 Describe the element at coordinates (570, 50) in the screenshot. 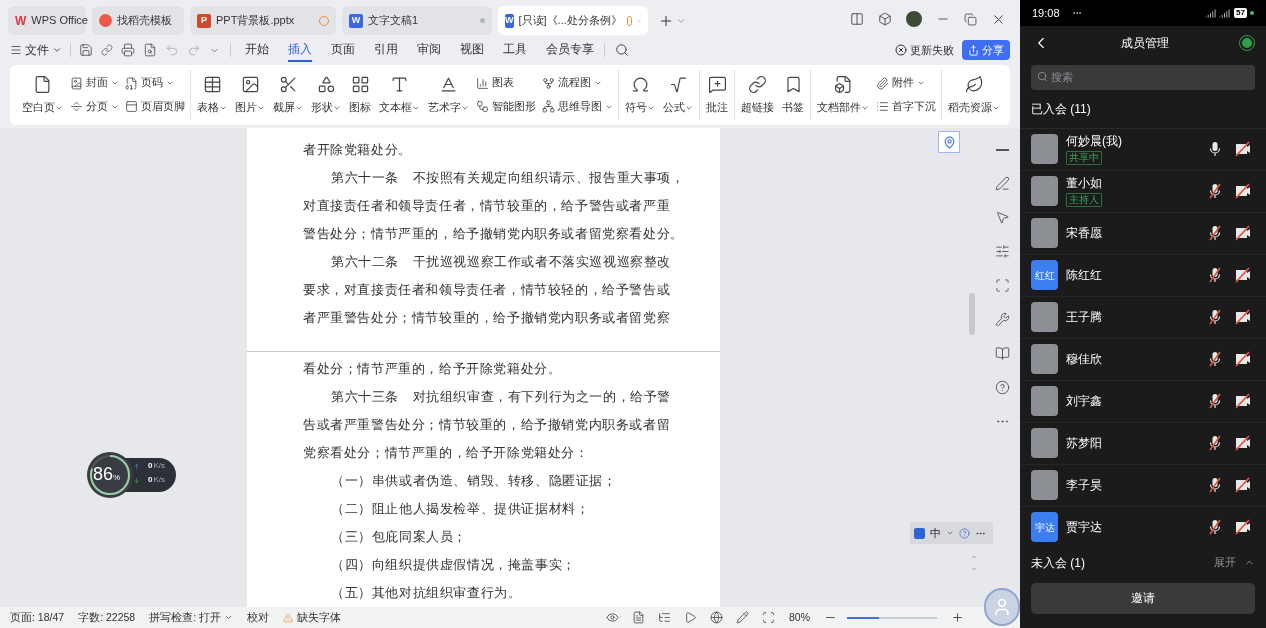

I see `ribbon-tab: 会员专享` at that location.